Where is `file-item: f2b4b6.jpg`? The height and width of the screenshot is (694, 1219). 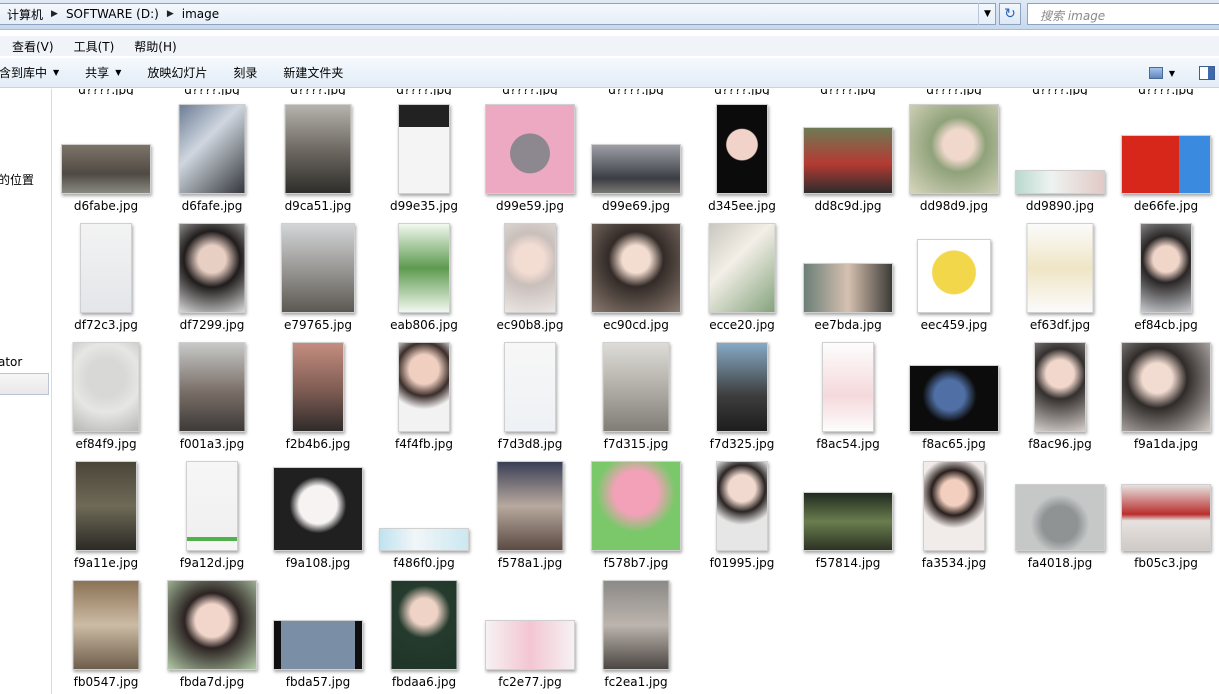
file-item: f2b4b6.jpg is located at coordinates (318, 395).